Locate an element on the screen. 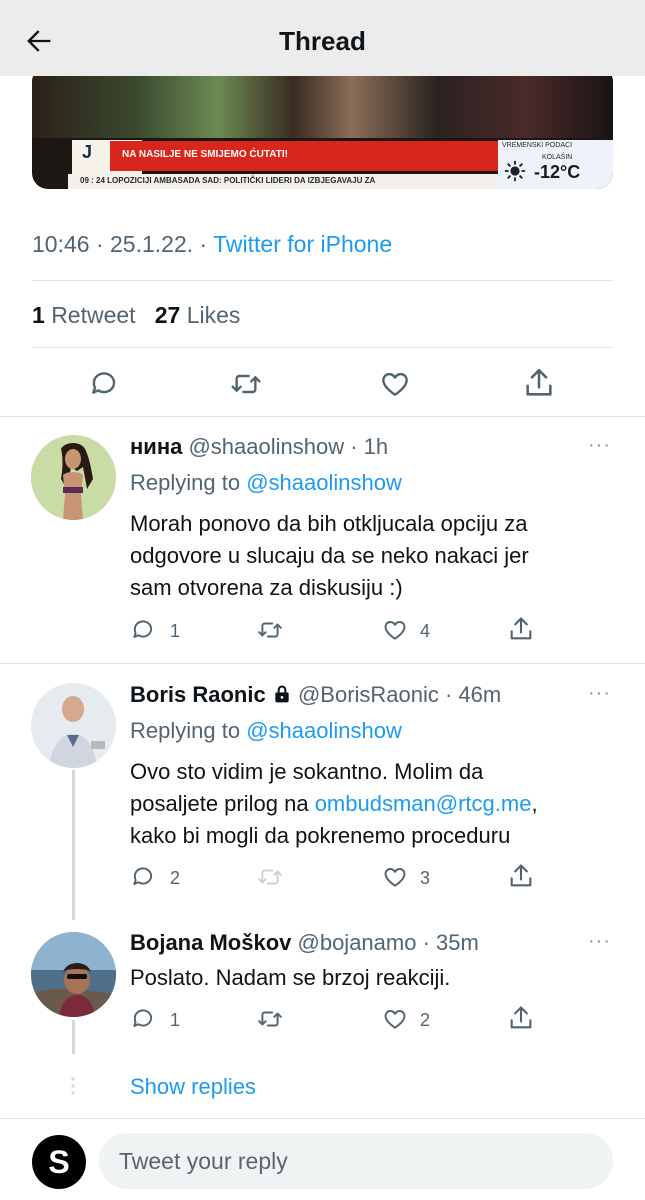 This screenshot has height=1200, width=645. weather-place: KOLAŠIN is located at coordinates (557, 157).